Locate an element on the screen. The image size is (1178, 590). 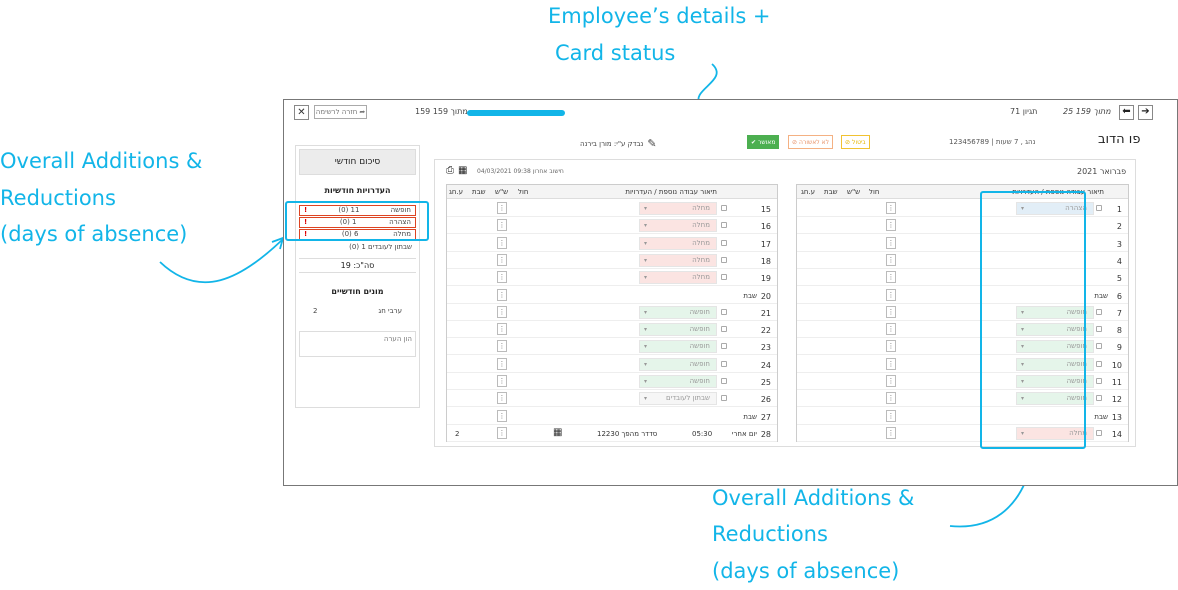
day-number: 18 is located at coordinates (765, 261).